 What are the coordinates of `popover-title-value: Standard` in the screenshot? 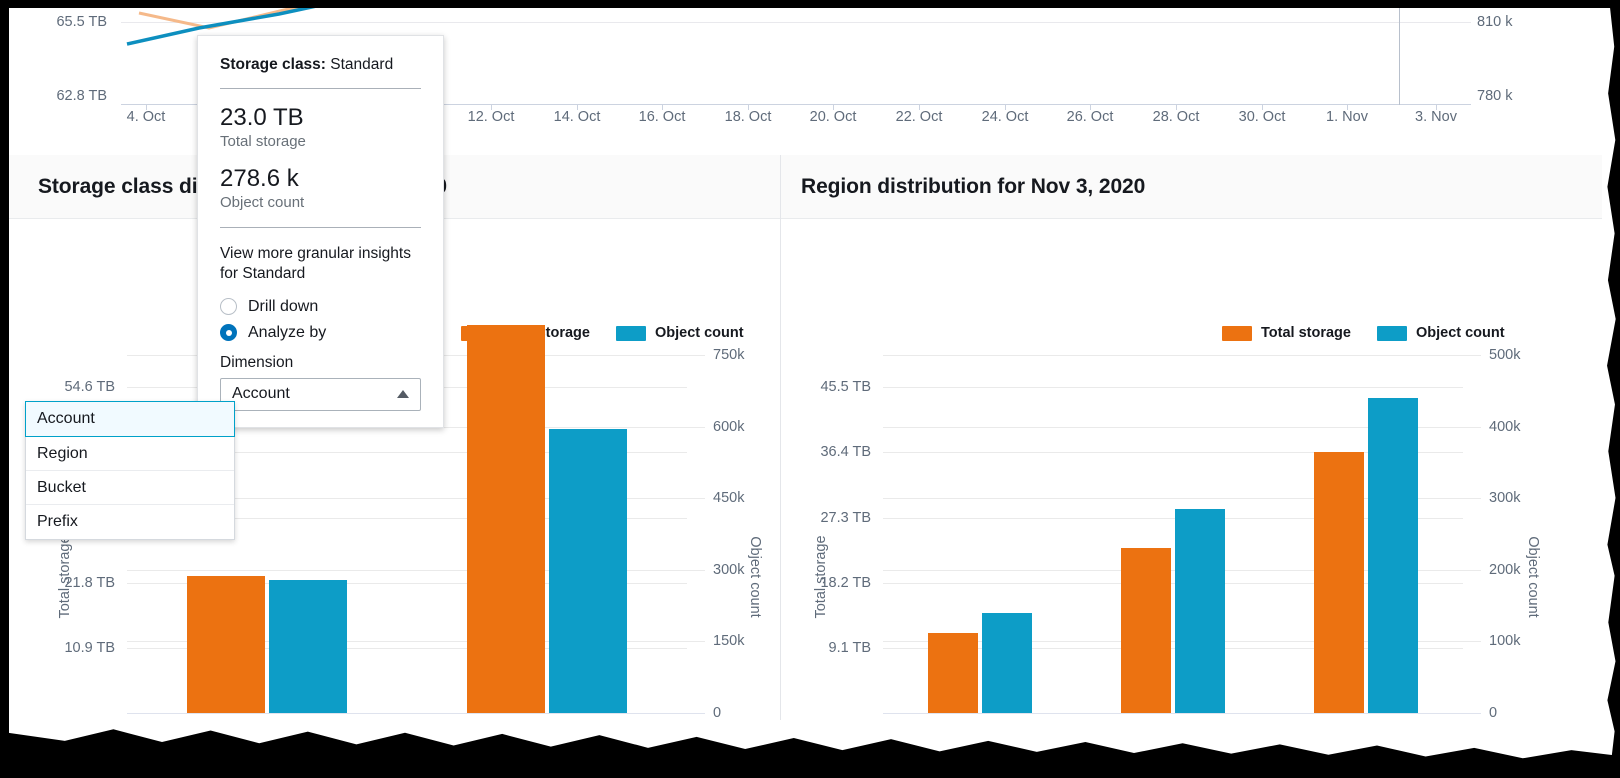 It's located at (362, 64).